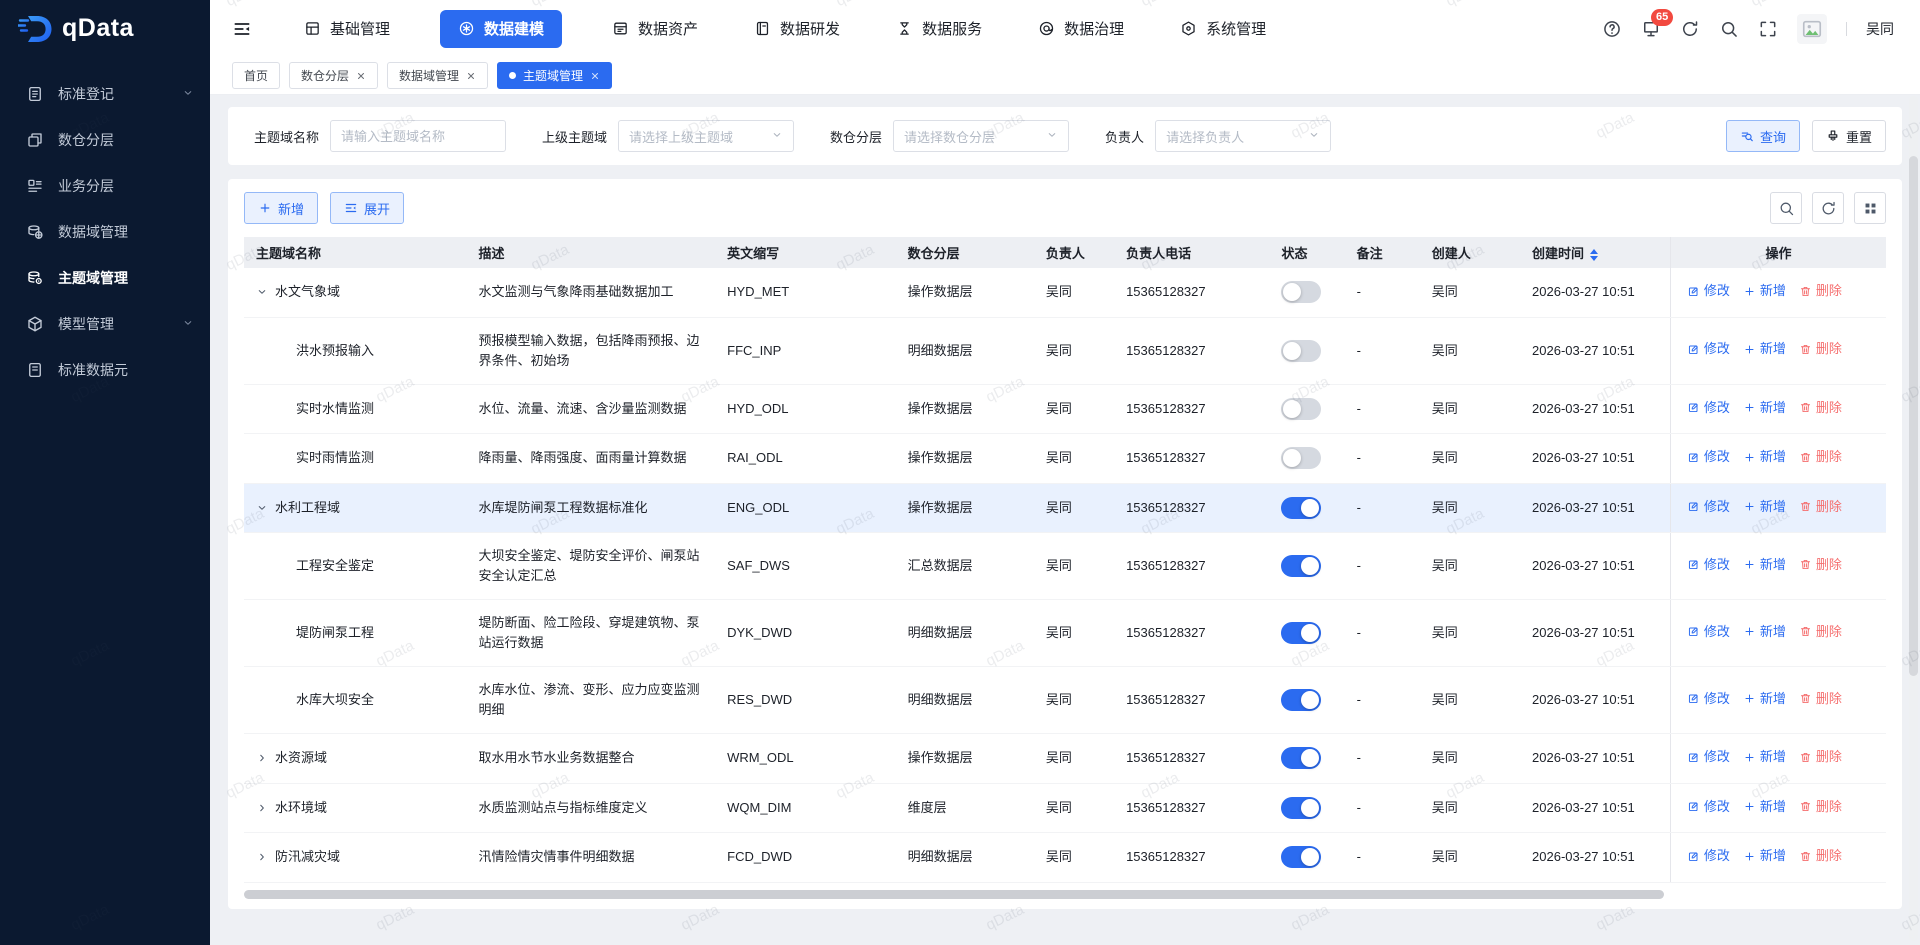 Image resolution: width=1920 pixels, height=945 pixels. What do you see at coordinates (334, 75) in the screenshot?
I see `tab-dw-layers: 数仓分层` at bounding box center [334, 75].